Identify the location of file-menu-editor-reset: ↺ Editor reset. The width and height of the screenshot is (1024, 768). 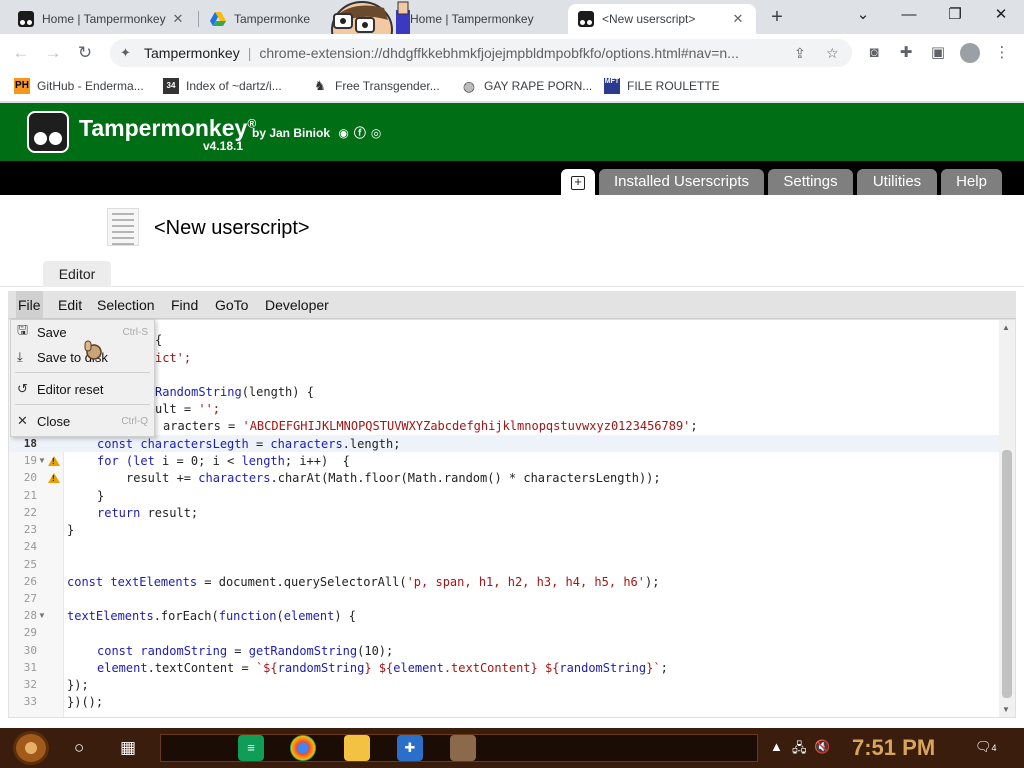
(82, 389).